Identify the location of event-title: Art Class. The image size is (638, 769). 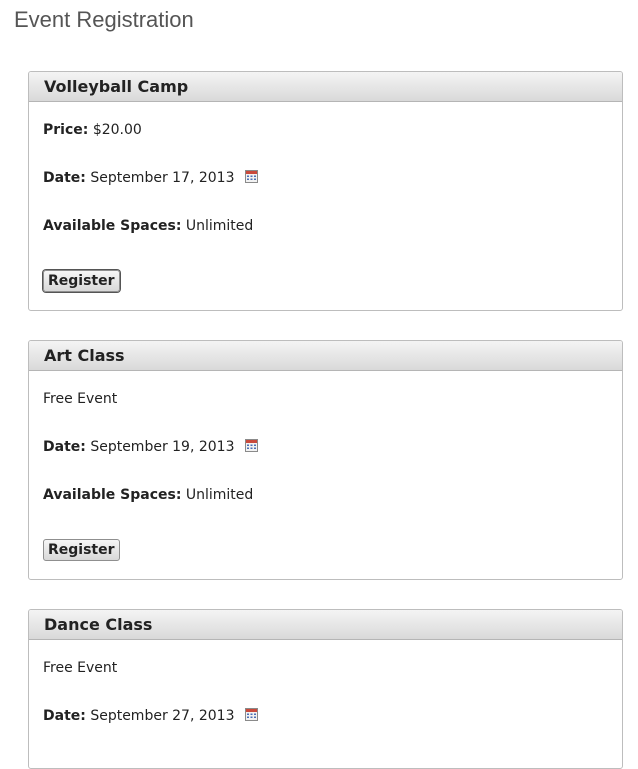
(325, 356).